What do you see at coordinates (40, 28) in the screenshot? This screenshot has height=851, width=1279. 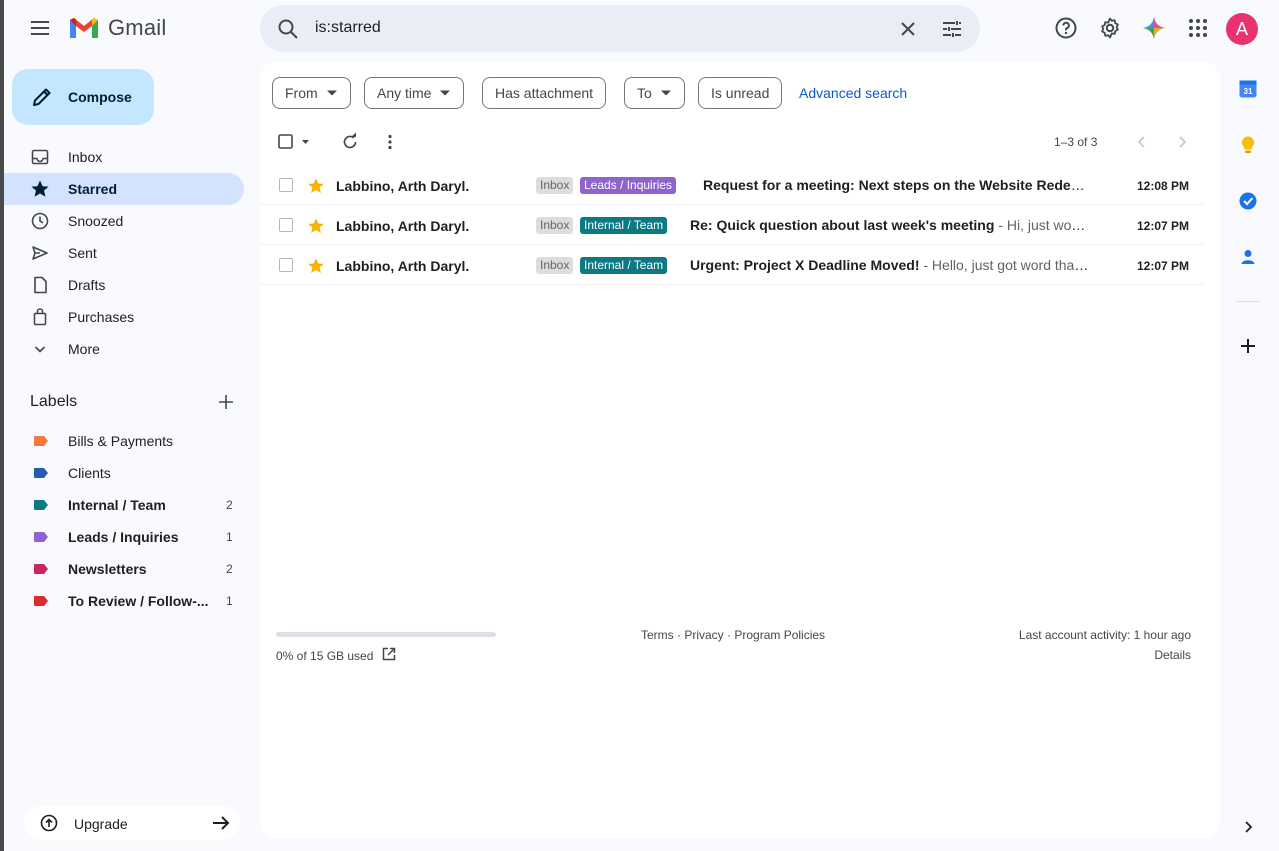 I see `main-menu-icon` at bounding box center [40, 28].